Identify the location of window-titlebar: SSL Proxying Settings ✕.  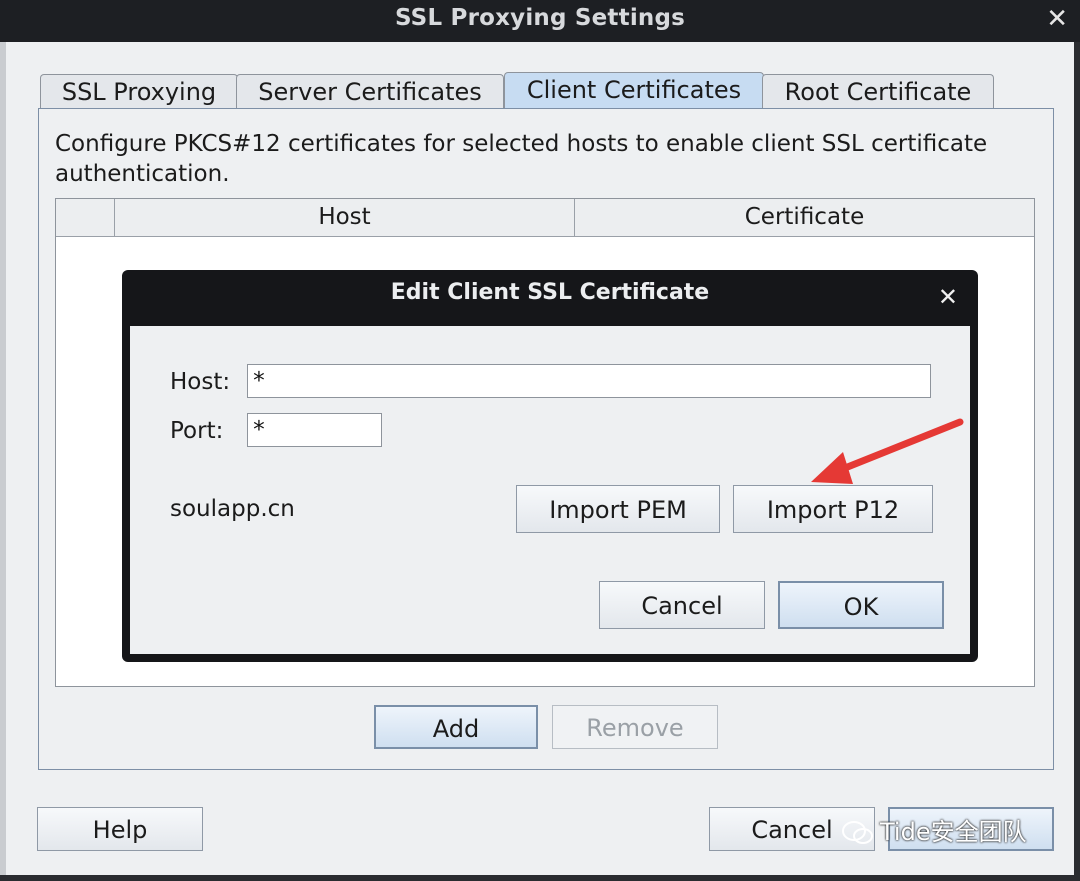
(540, 21).